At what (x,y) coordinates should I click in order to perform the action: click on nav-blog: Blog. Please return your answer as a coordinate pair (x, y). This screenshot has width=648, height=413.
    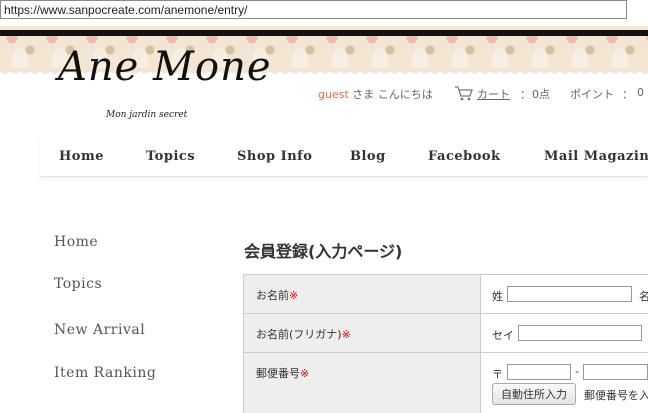
    Looking at the image, I should click on (368, 156).